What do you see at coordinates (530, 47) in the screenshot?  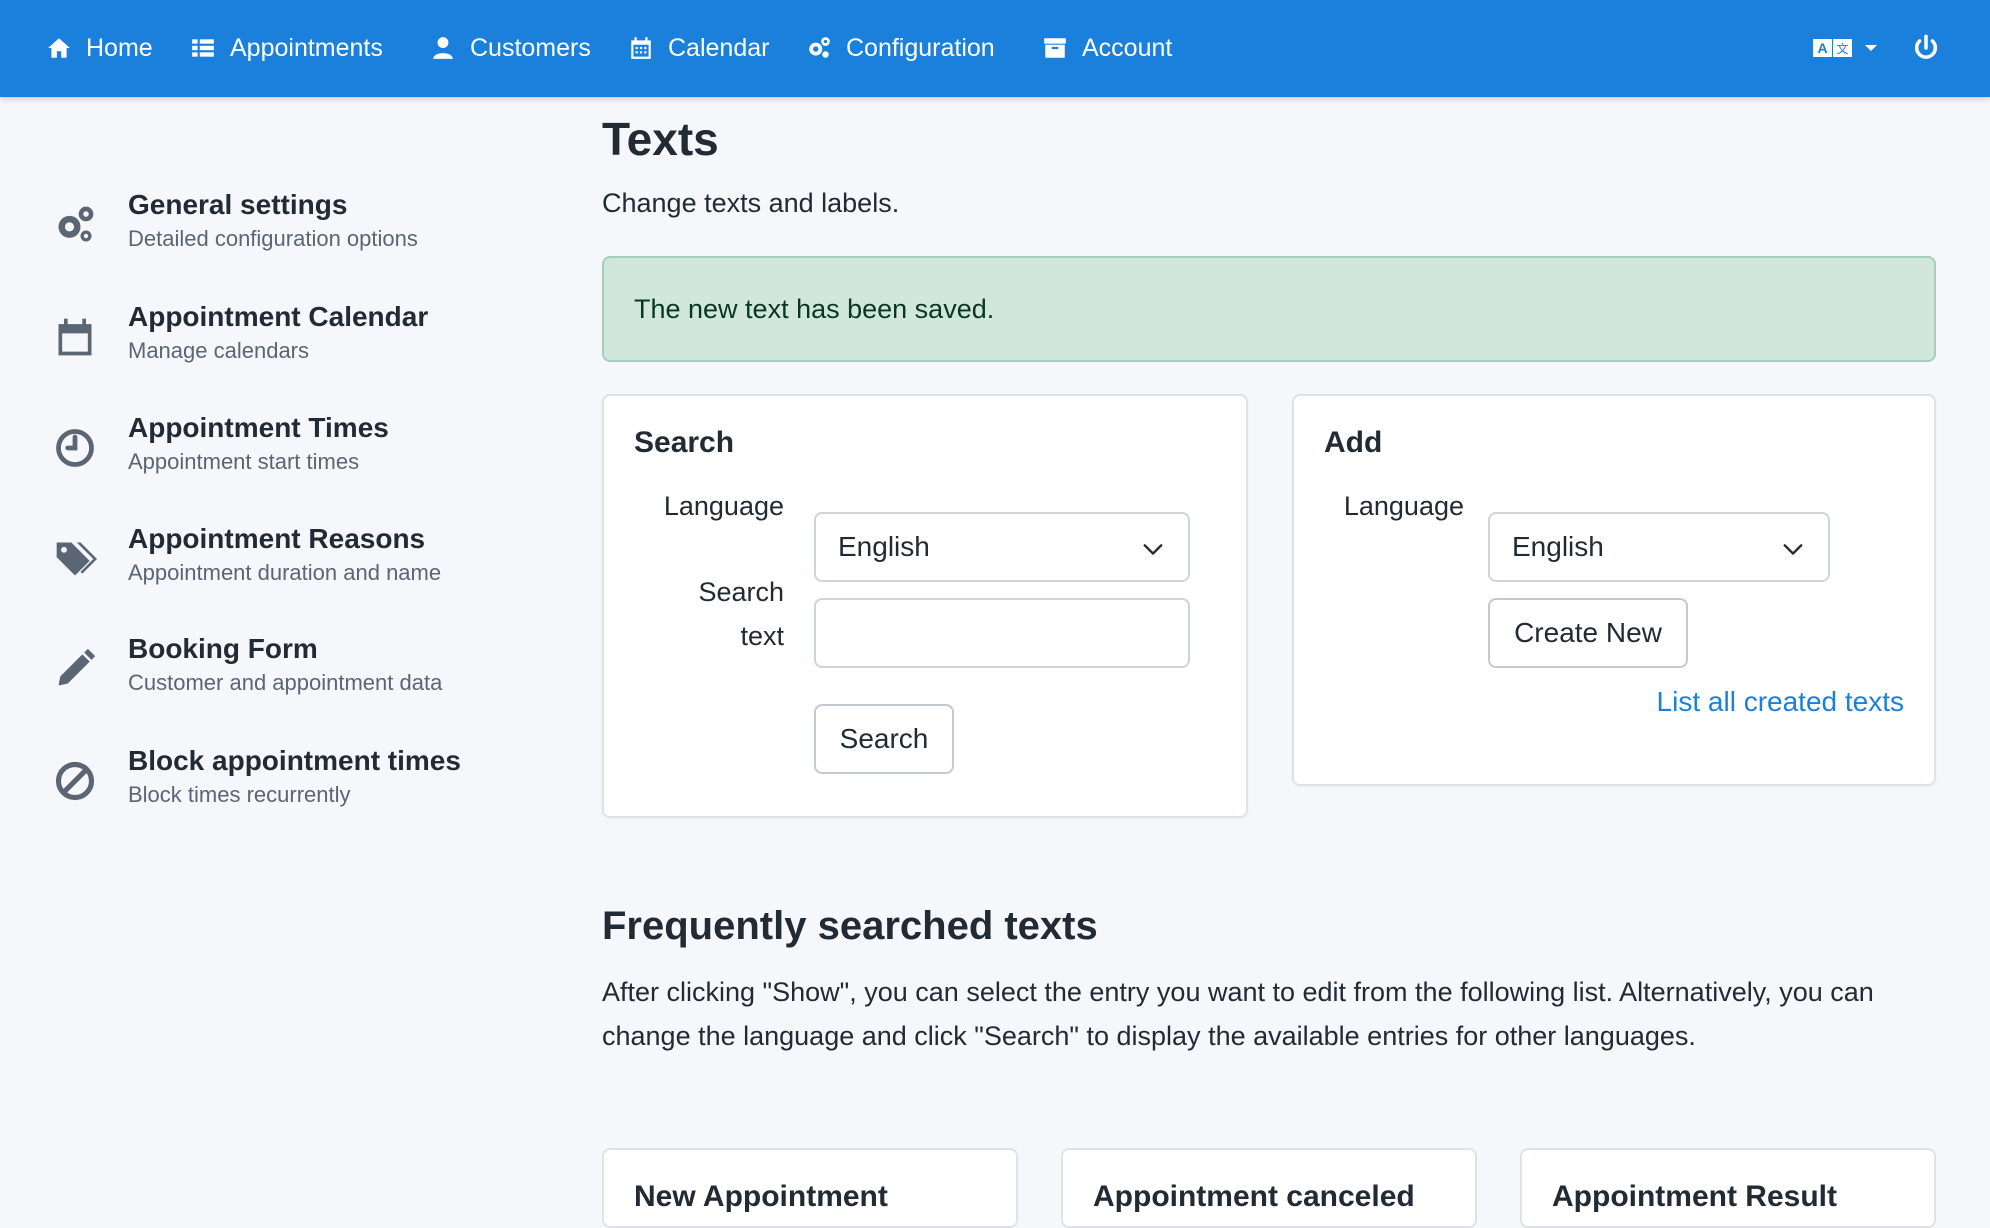 I see `nav-customers-label: Customers` at bounding box center [530, 47].